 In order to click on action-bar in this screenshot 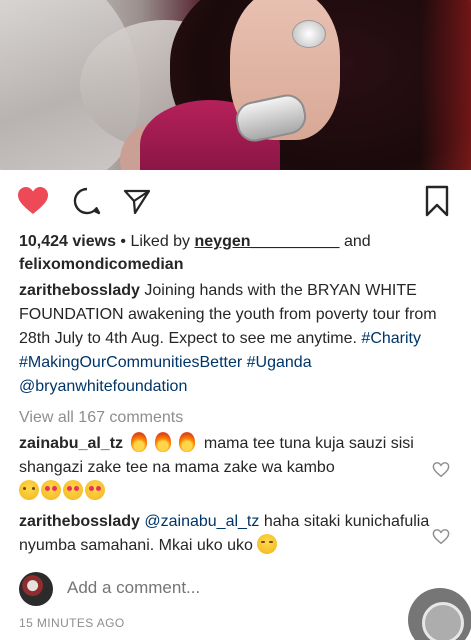, I will do `click(235, 200)`.